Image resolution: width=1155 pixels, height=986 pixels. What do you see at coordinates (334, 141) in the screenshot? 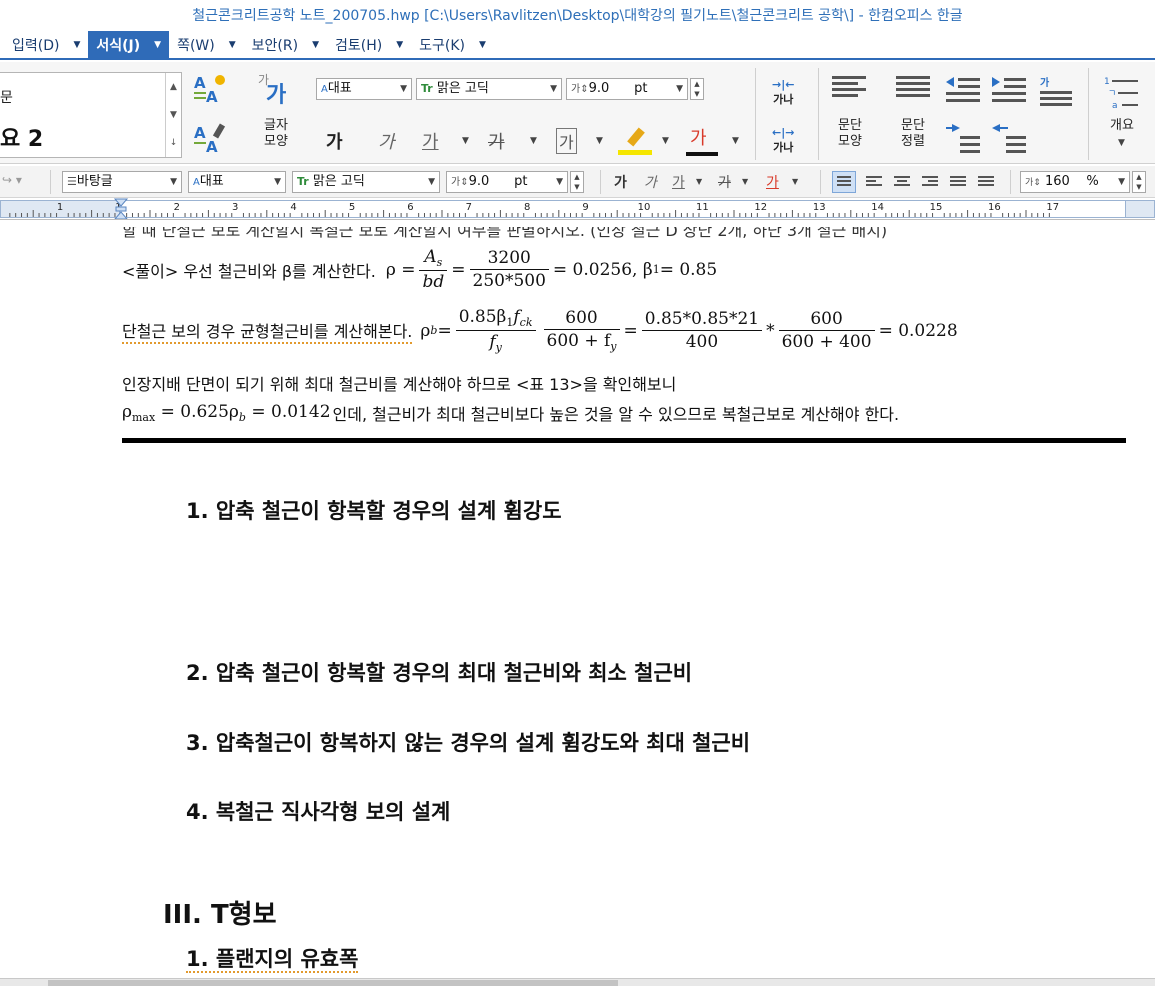
I see `bold-button: 가` at bounding box center [334, 141].